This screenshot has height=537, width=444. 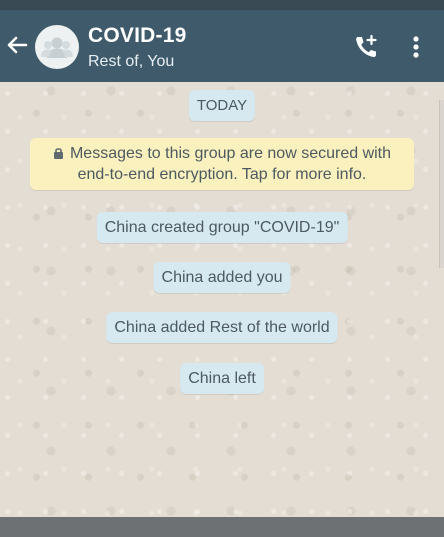 What do you see at coordinates (57, 47) in the screenshot?
I see `group-avatar-icon` at bounding box center [57, 47].